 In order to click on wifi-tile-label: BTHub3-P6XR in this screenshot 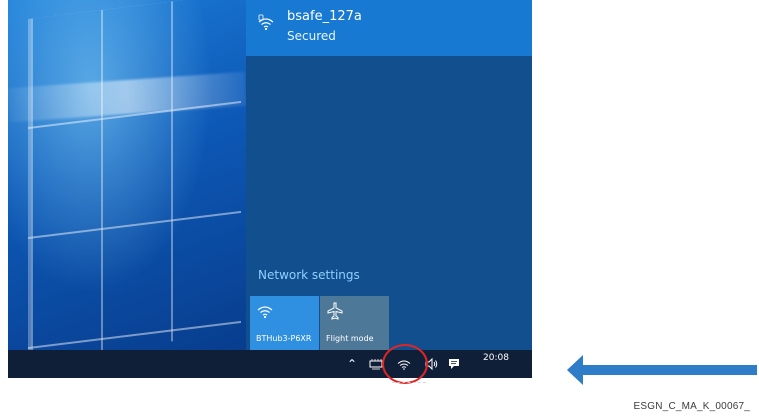, I will do `click(284, 338)`.